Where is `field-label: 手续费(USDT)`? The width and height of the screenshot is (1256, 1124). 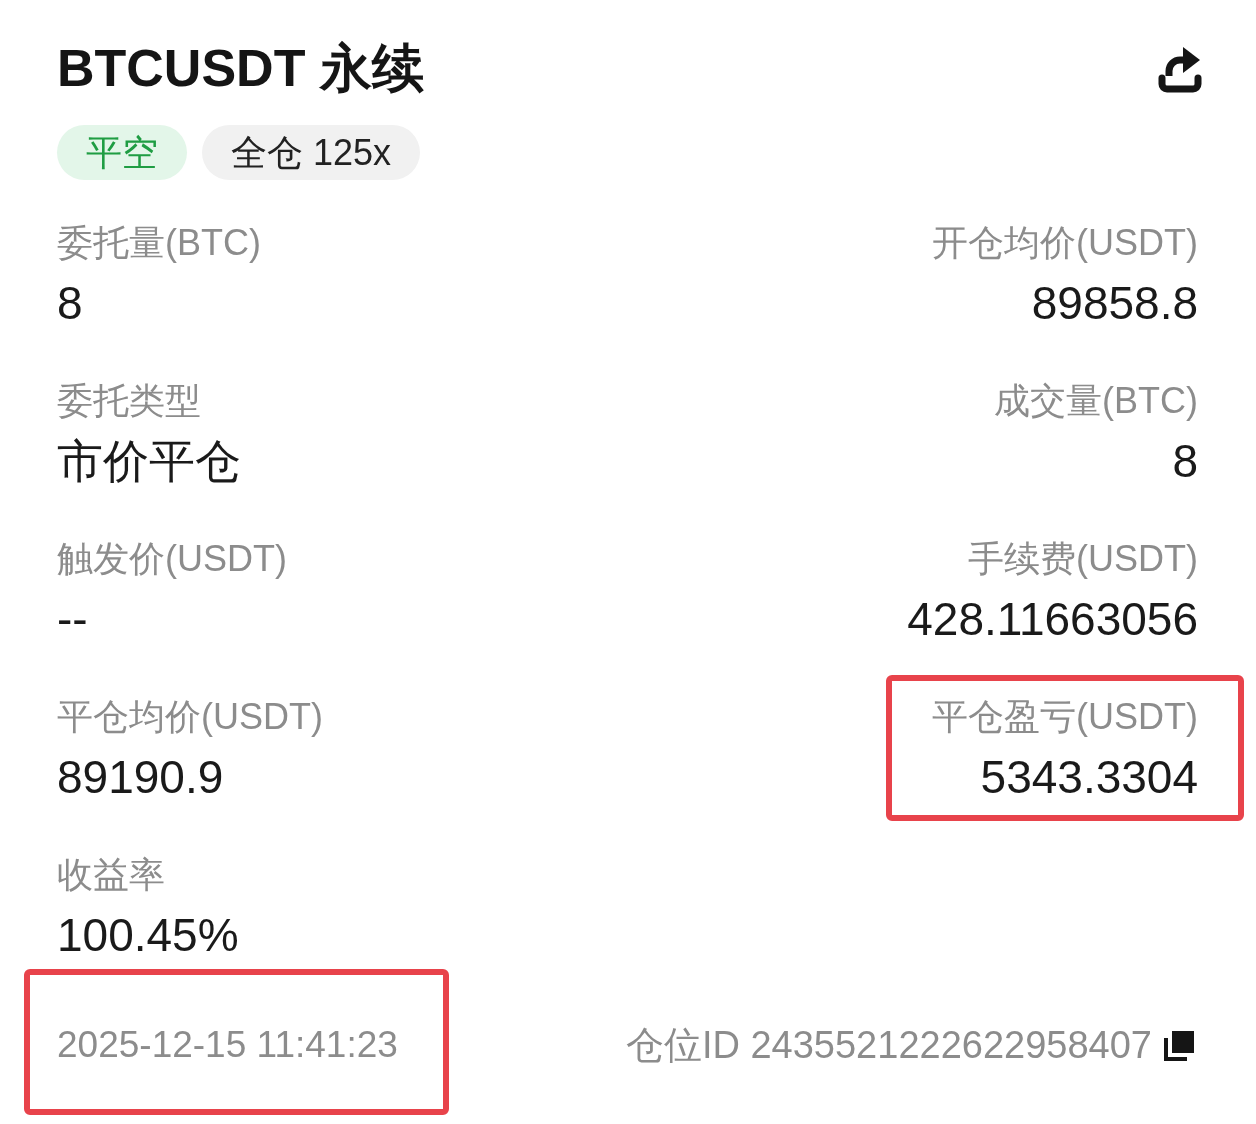
field-label: 手续费(USDT) is located at coordinates (1083, 559).